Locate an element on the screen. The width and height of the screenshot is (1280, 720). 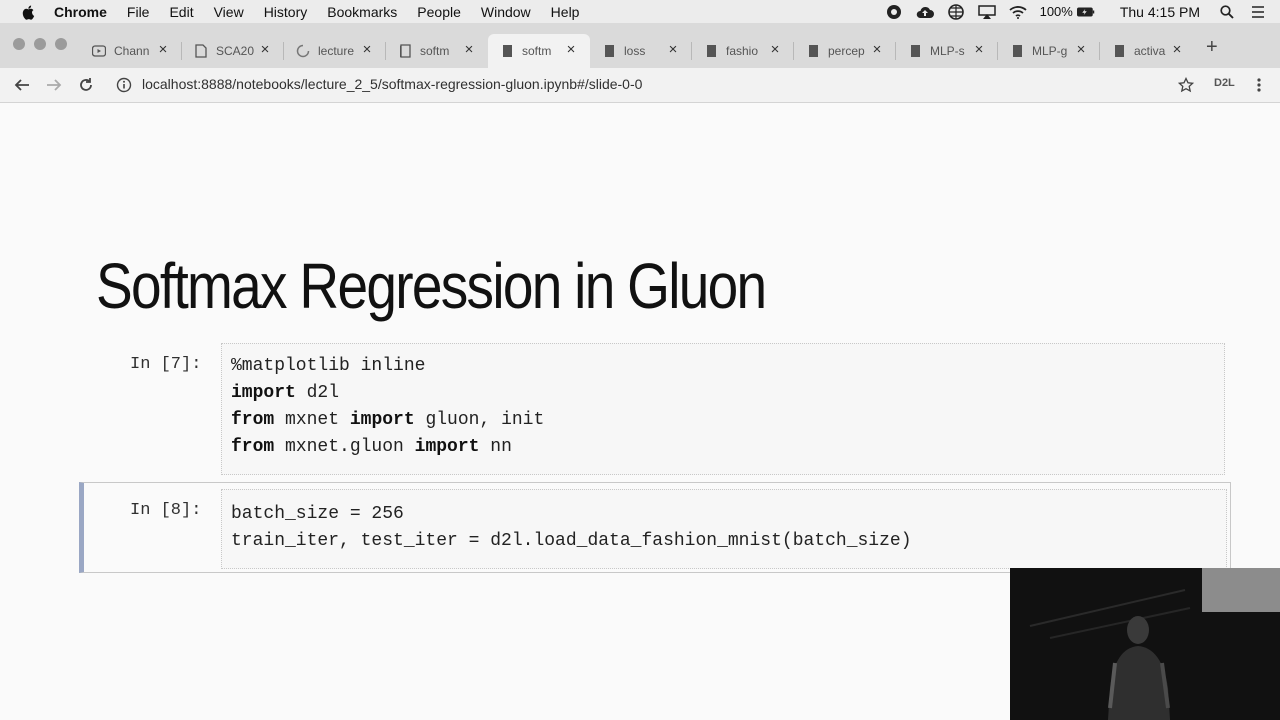
arrow-right-icon is located at coordinates (54, 85).